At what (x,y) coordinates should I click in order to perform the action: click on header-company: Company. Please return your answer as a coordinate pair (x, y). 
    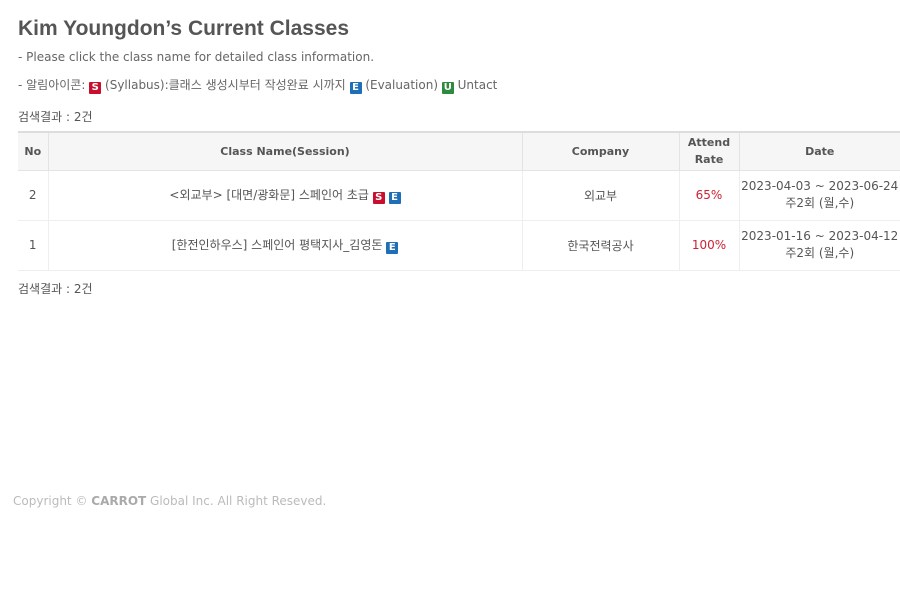
    Looking at the image, I should click on (600, 151).